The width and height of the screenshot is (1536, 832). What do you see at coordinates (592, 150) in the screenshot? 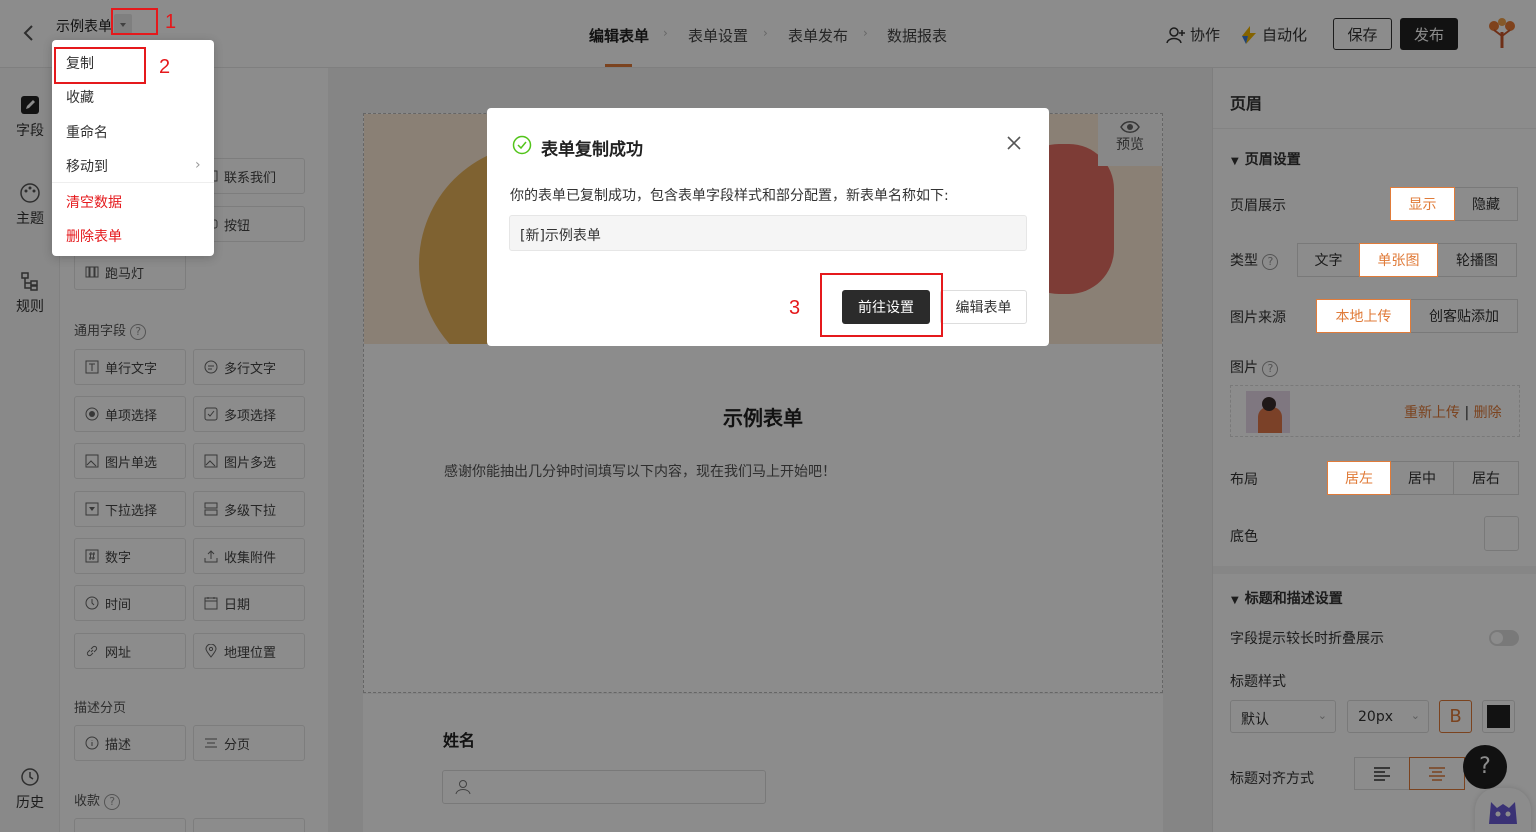
I see `dialog-title: 表单复制成功` at bounding box center [592, 150].